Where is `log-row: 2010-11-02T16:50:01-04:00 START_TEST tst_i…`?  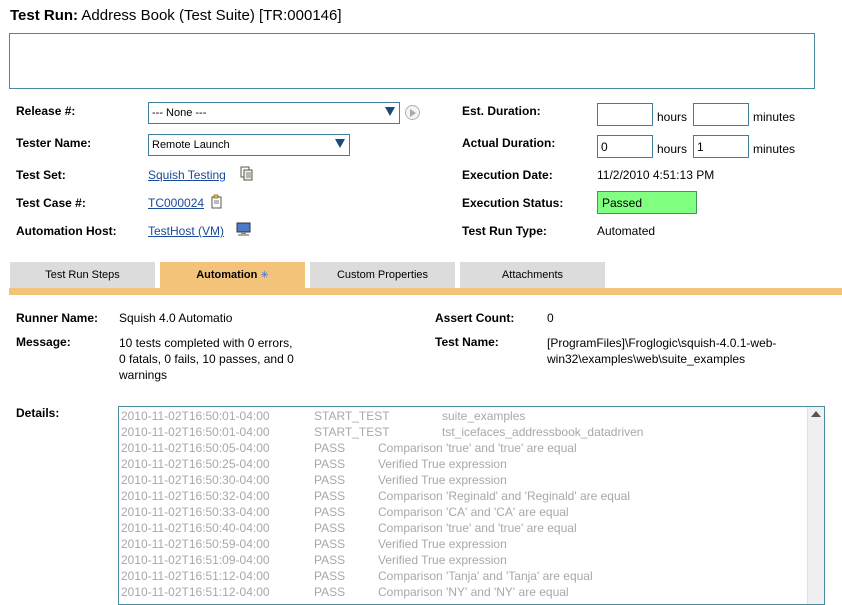
log-row: 2010-11-02T16:50:01-04:00 START_TEST tst_i… is located at coordinates (471, 431).